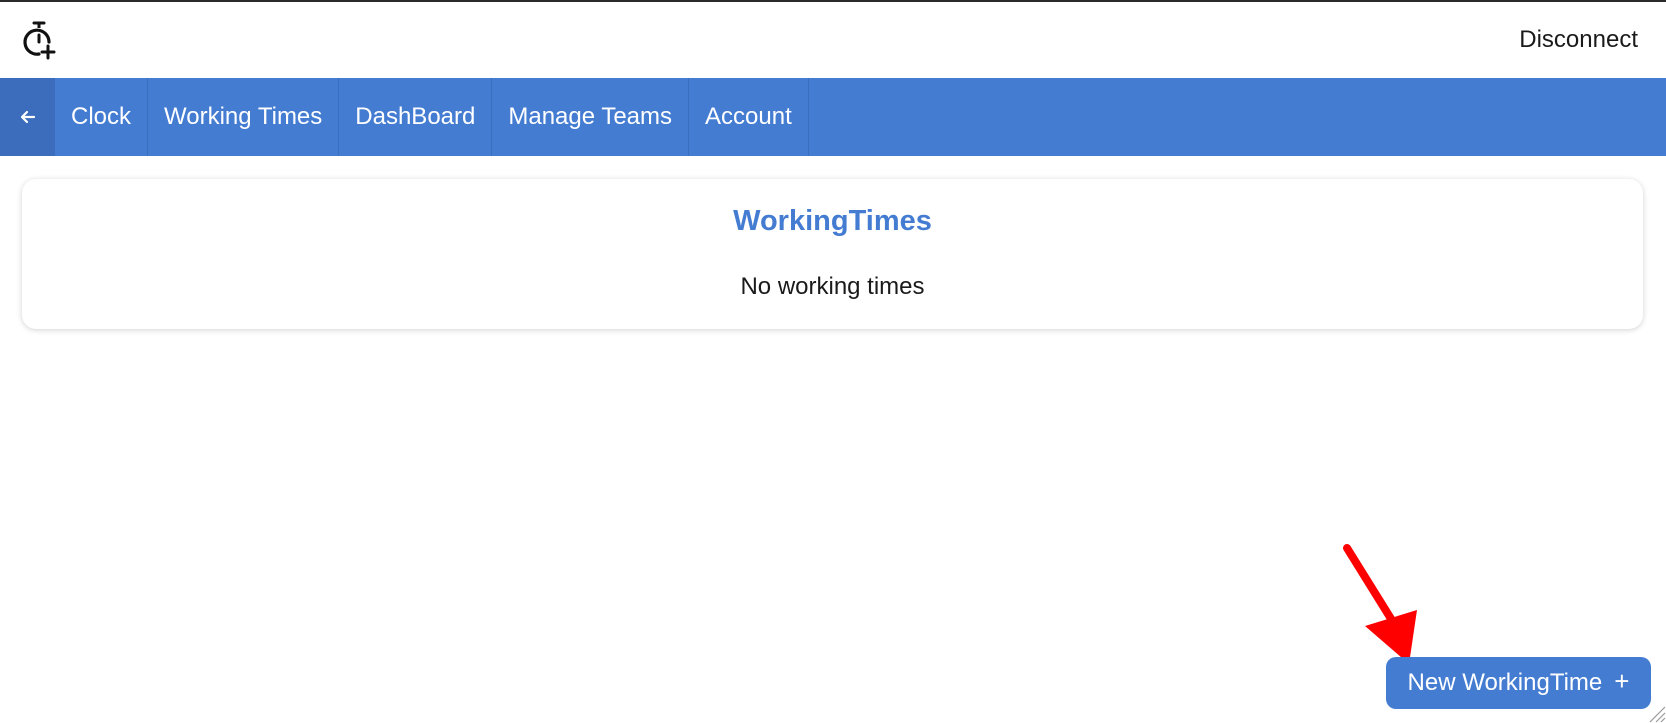 The width and height of the screenshot is (1666, 723). Describe the element at coordinates (832, 221) in the screenshot. I see `card-title: WorkingTimes` at that location.